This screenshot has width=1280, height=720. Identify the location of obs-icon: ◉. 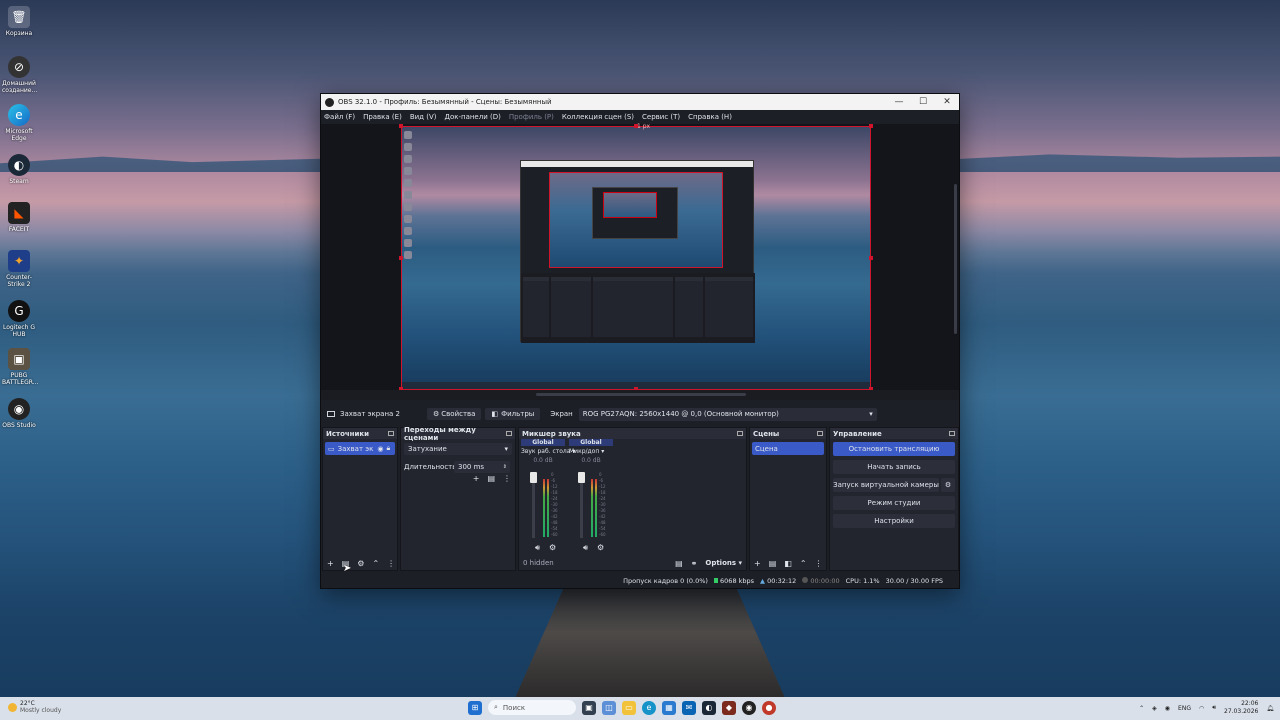
(749, 707).